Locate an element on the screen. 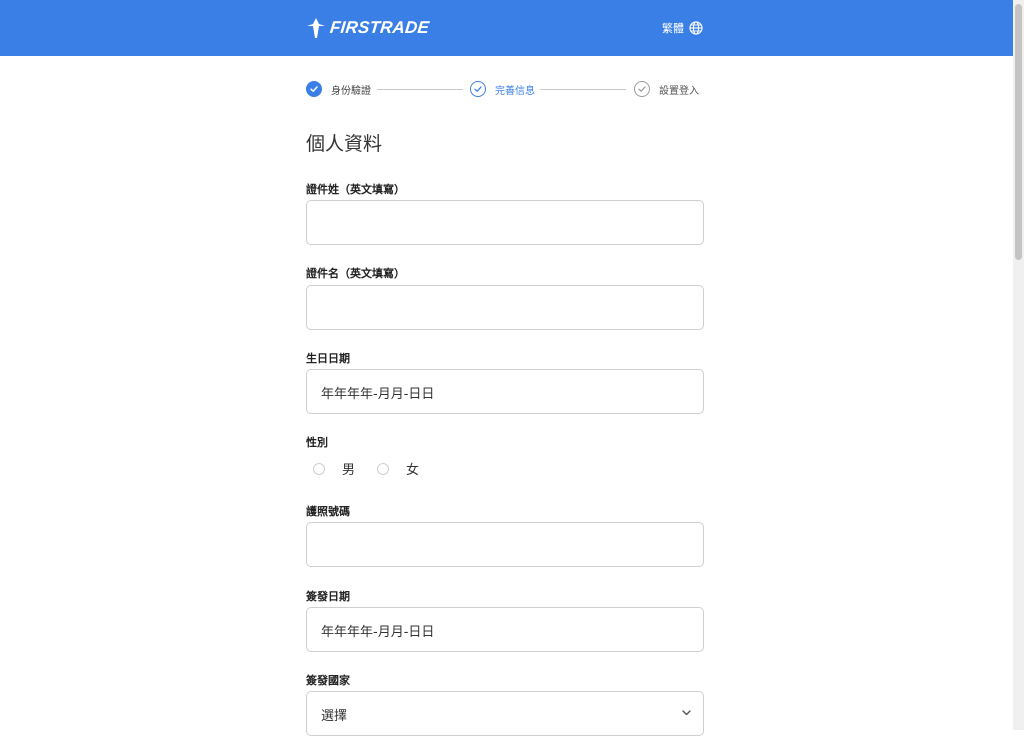 This screenshot has width=1024, height=736. firstrade-logo-icon is located at coordinates (316, 28).